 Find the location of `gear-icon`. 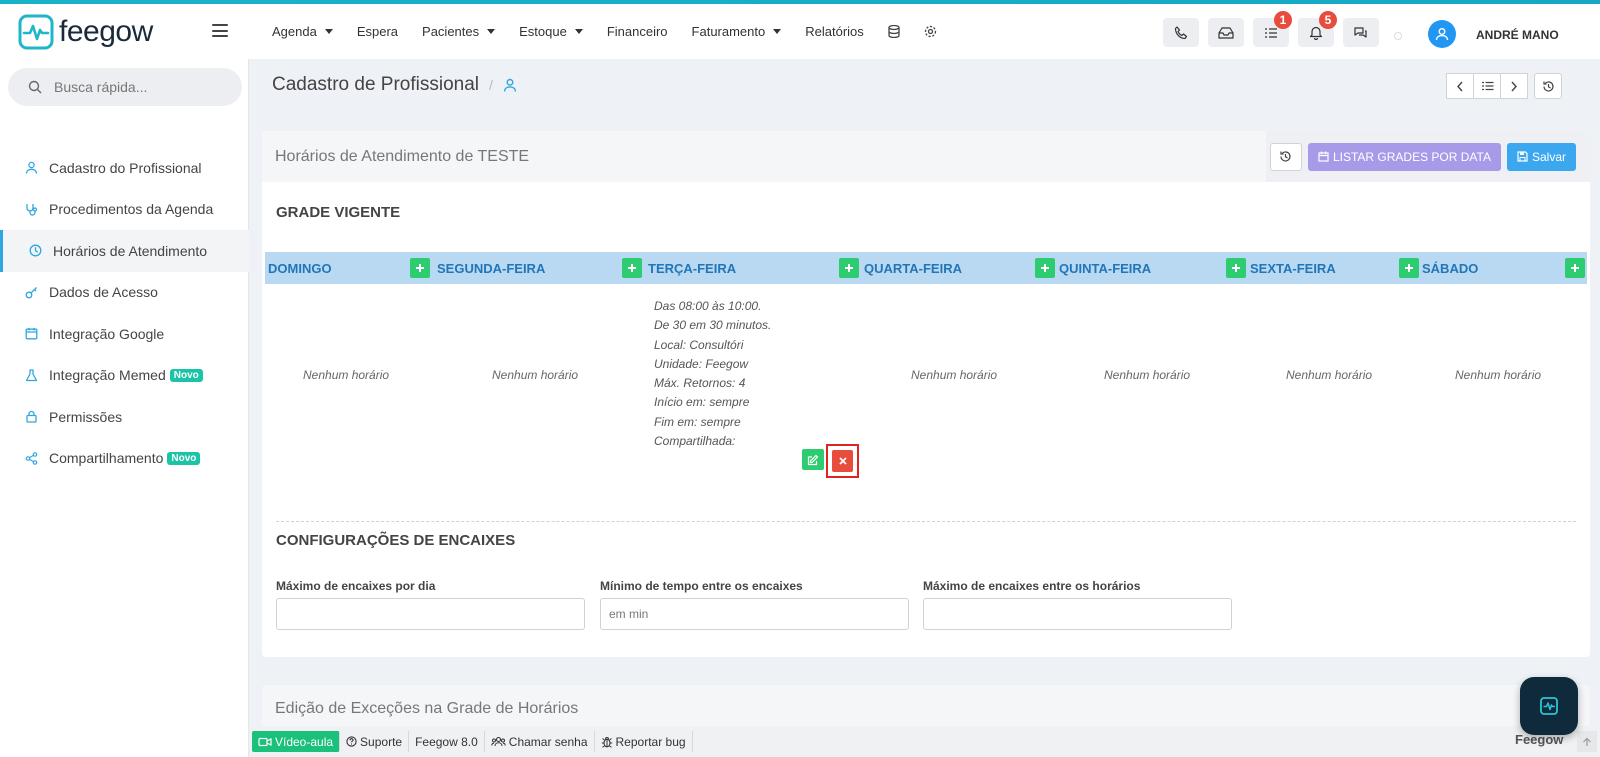

gear-icon is located at coordinates (930, 31).